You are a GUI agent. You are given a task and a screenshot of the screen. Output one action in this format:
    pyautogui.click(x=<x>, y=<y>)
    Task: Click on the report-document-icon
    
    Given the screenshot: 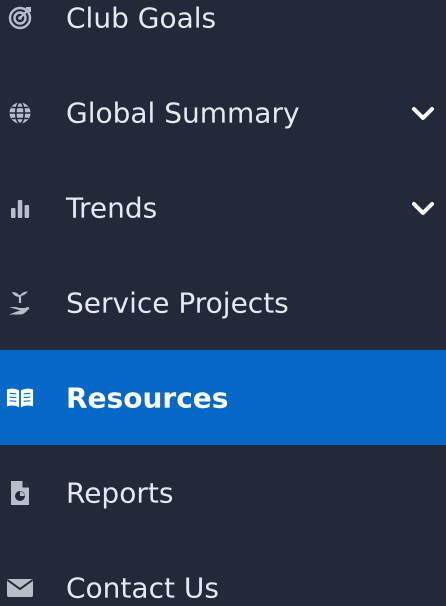 What is the action you would take?
    pyautogui.click(x=20, y=493)
    